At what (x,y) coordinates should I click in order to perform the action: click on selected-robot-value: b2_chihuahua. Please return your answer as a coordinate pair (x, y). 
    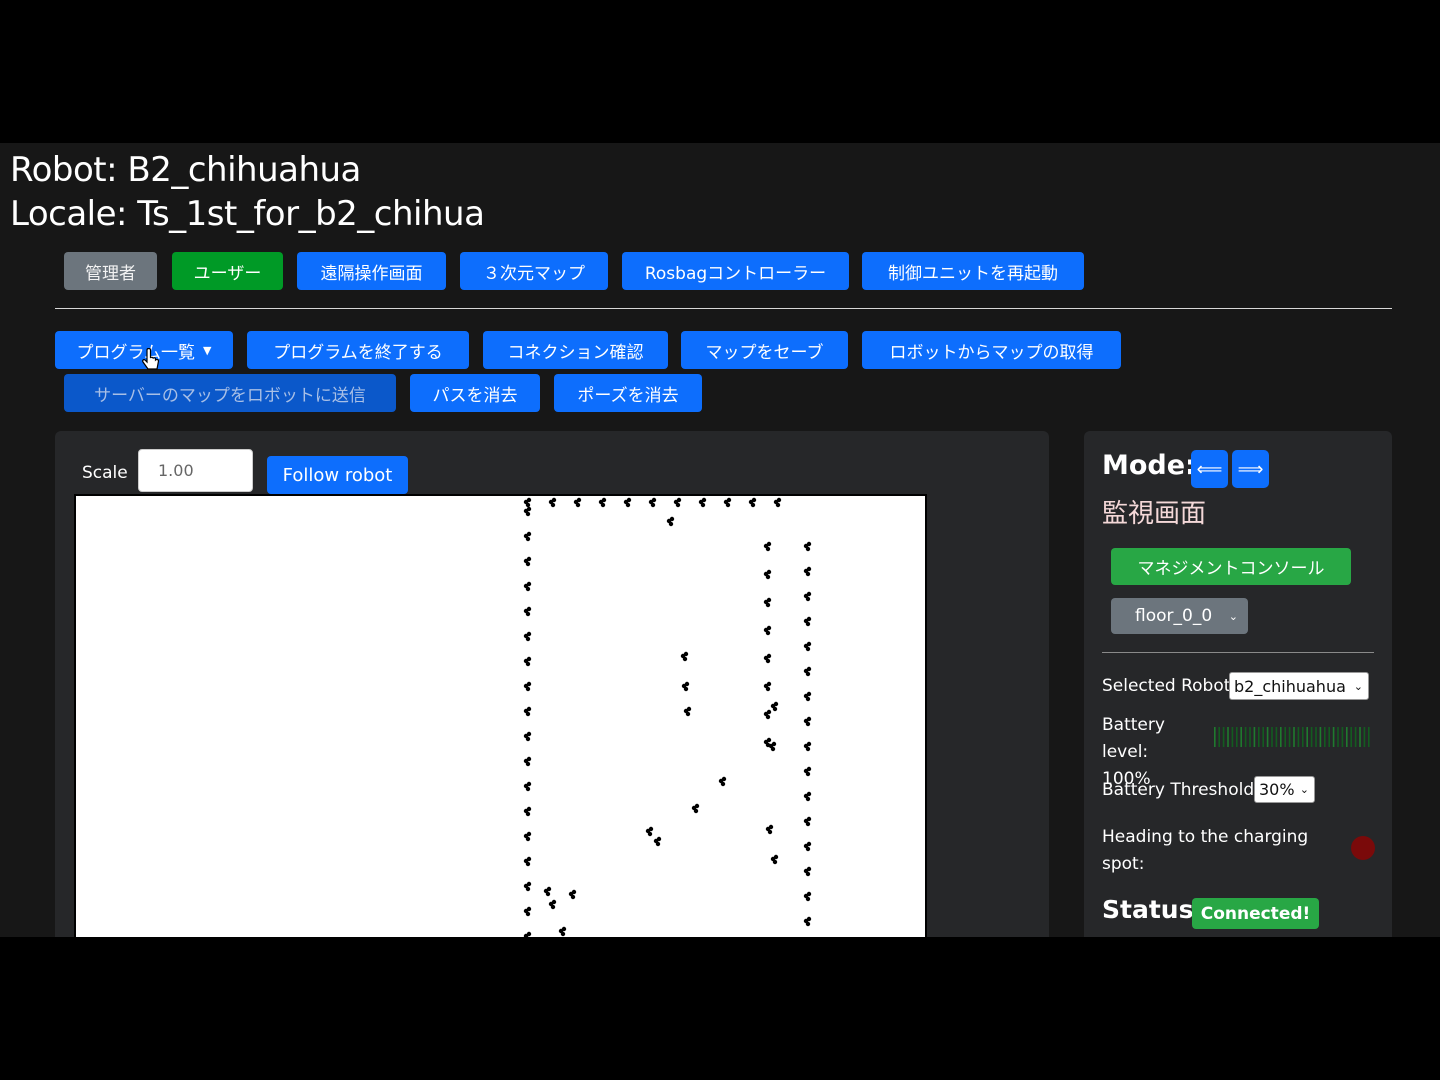
    Looking at the image, I should click on (1290, 686).